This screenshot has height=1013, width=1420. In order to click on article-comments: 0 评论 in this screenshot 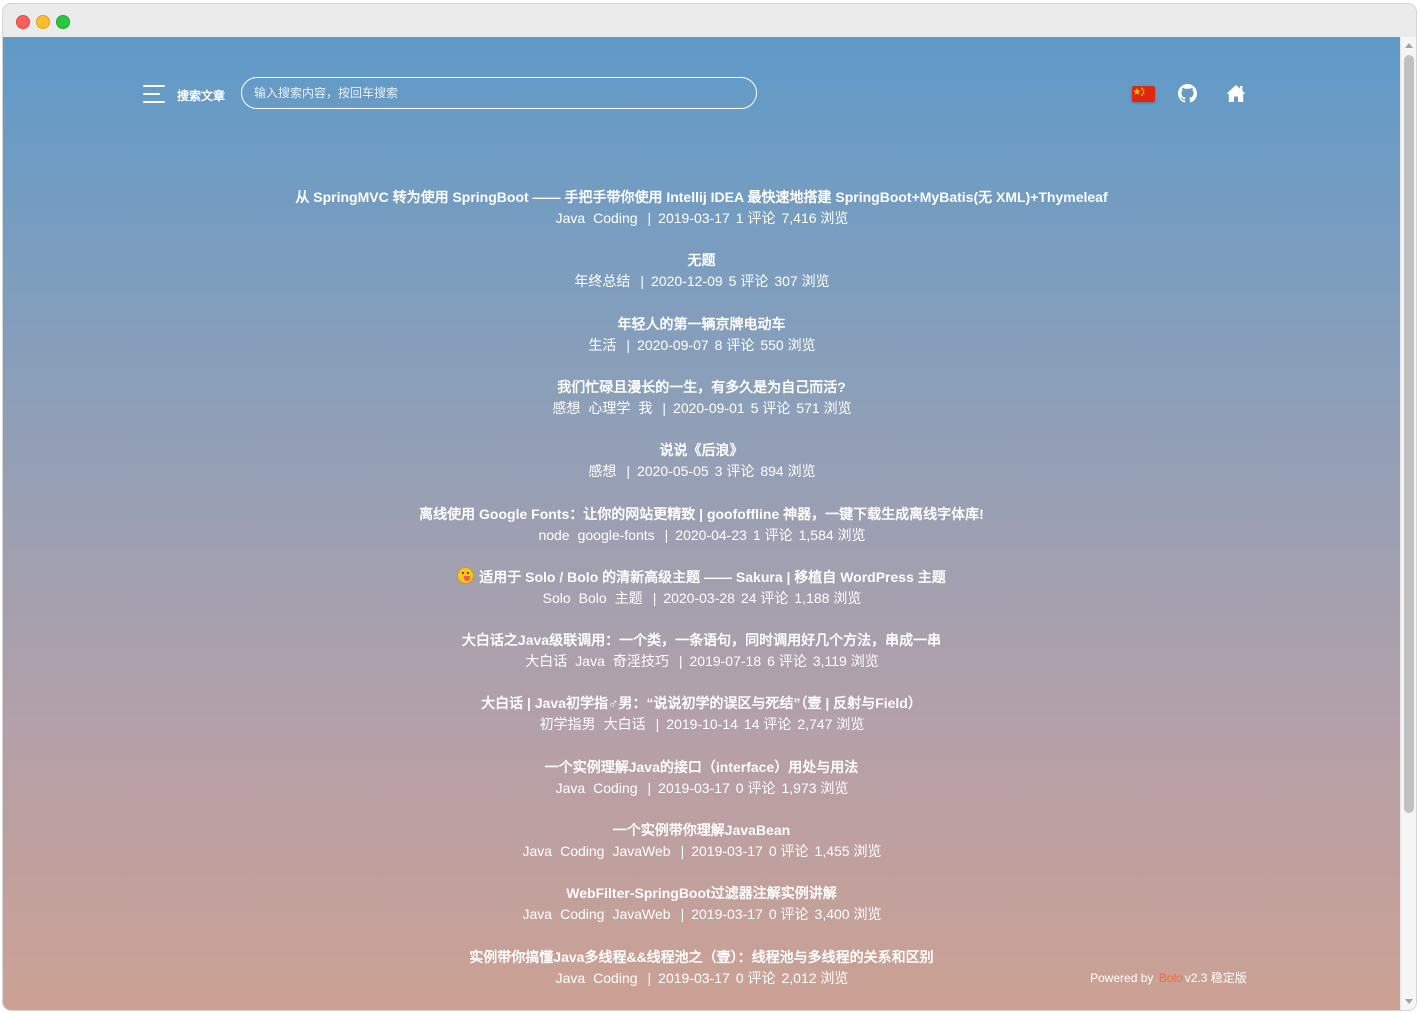, I will do `click(755, 977)`.